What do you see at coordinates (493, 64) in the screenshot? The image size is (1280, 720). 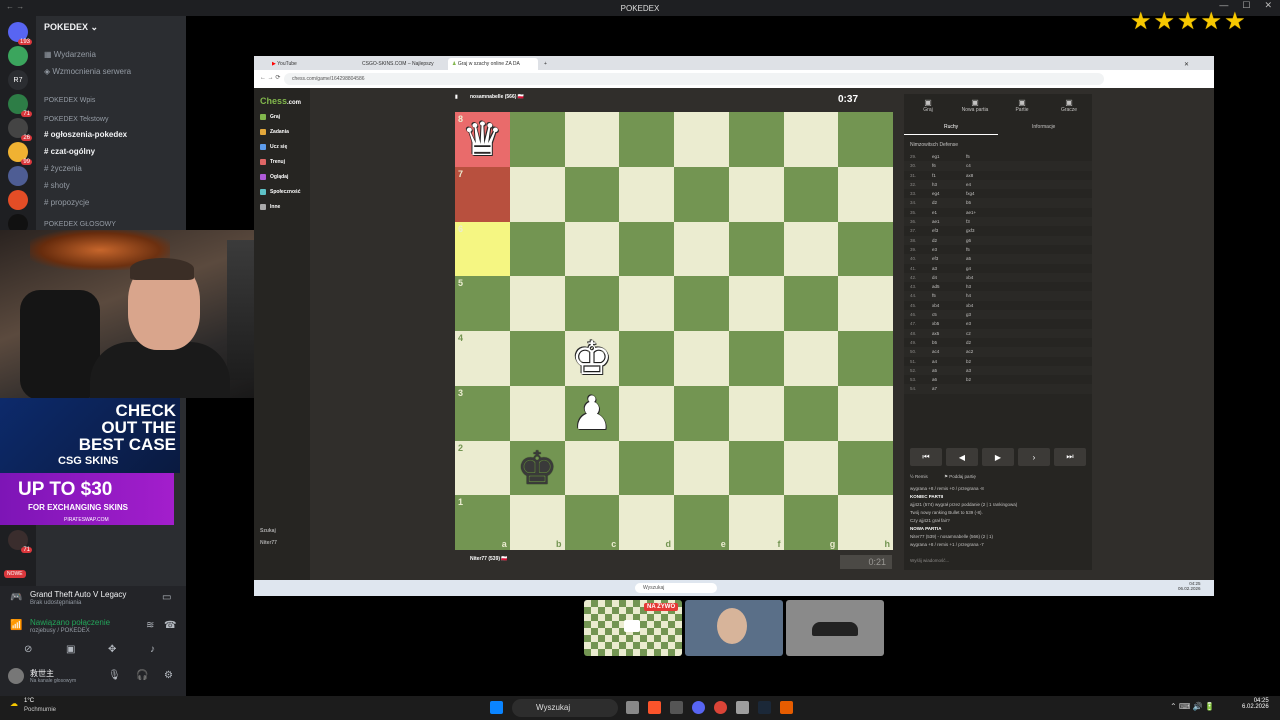 I see `tab-chess: ♟ Graj w szachy online ZA DA` at bounding box center [493, 64].